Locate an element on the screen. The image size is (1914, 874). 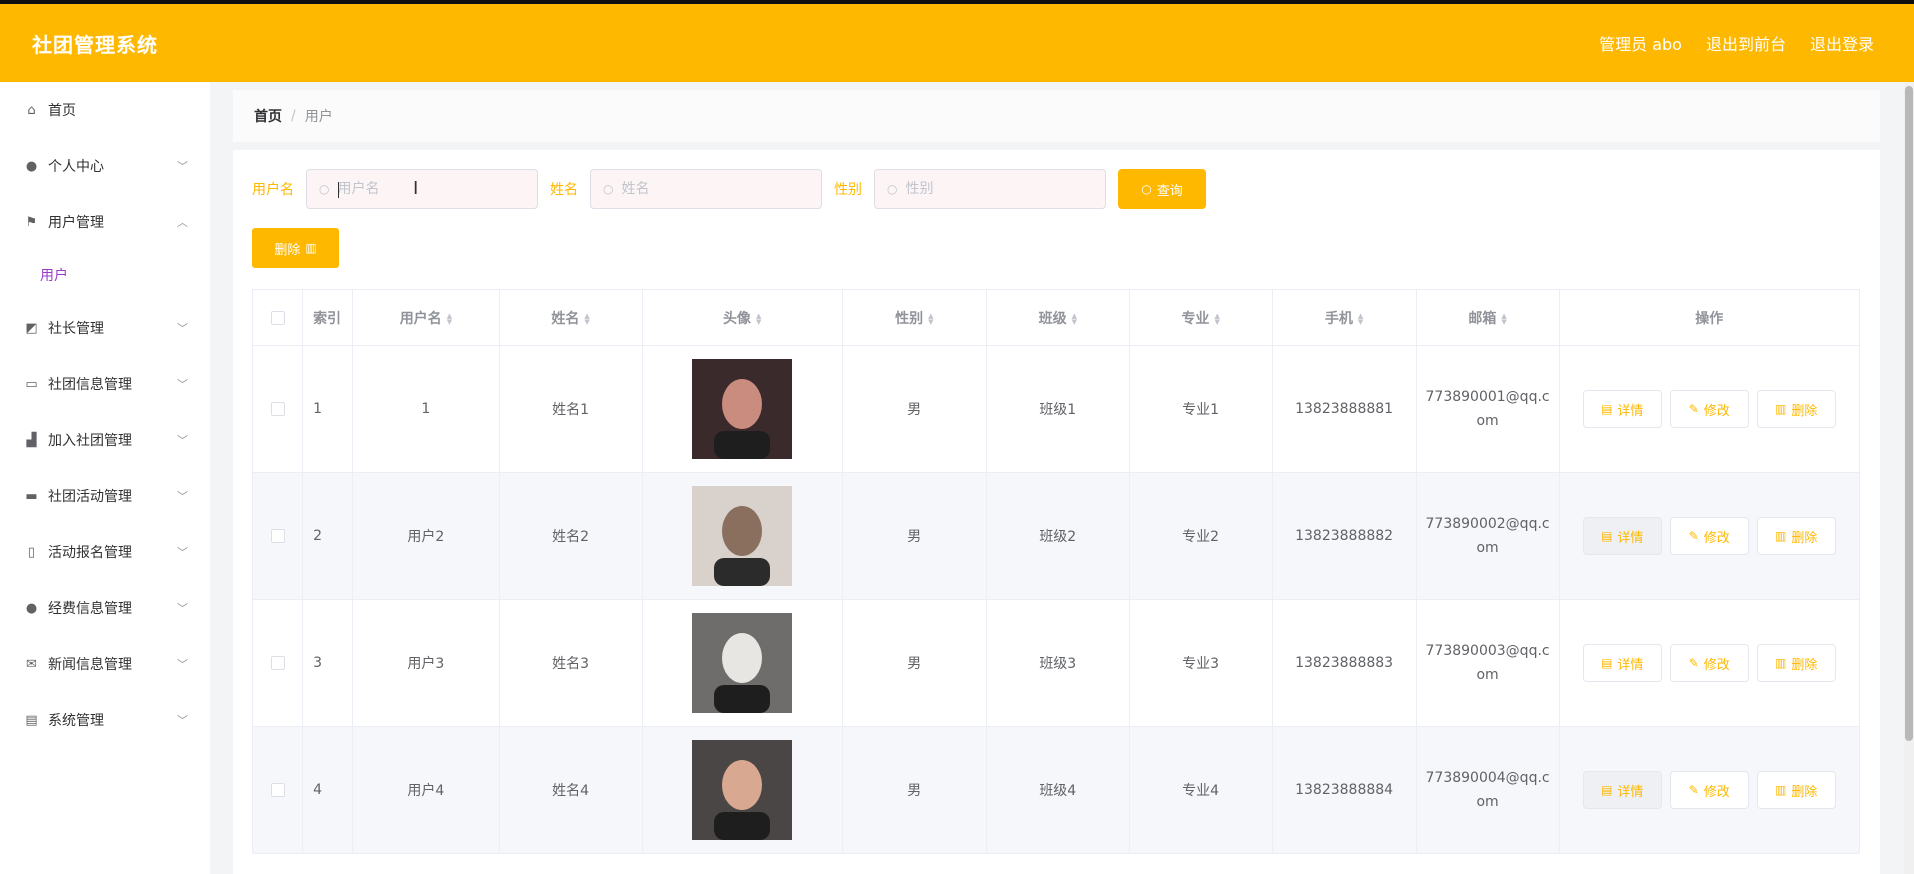
sidebar-item-system: ▤ 系统管理 ﹀ is located at coordinates (105, 720).